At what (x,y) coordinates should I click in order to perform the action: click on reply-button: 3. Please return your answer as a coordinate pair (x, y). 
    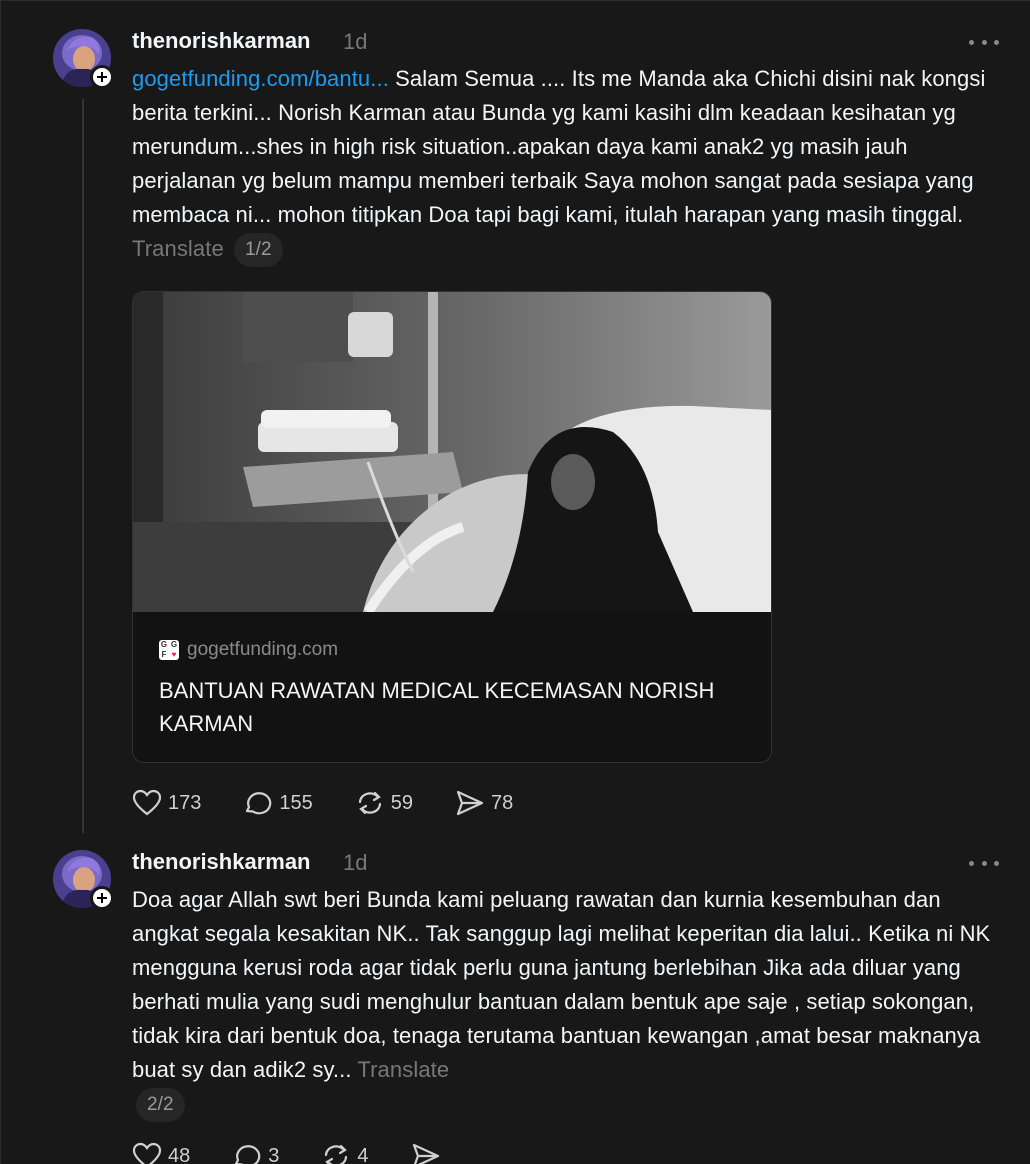
    Looking at the image, I should click on (255, 1153).